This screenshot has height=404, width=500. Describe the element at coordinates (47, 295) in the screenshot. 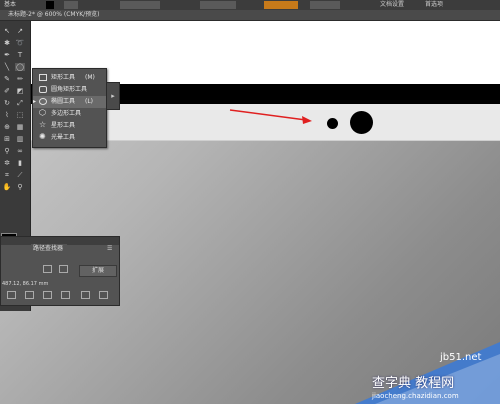

I see `merge-icon` at that location.